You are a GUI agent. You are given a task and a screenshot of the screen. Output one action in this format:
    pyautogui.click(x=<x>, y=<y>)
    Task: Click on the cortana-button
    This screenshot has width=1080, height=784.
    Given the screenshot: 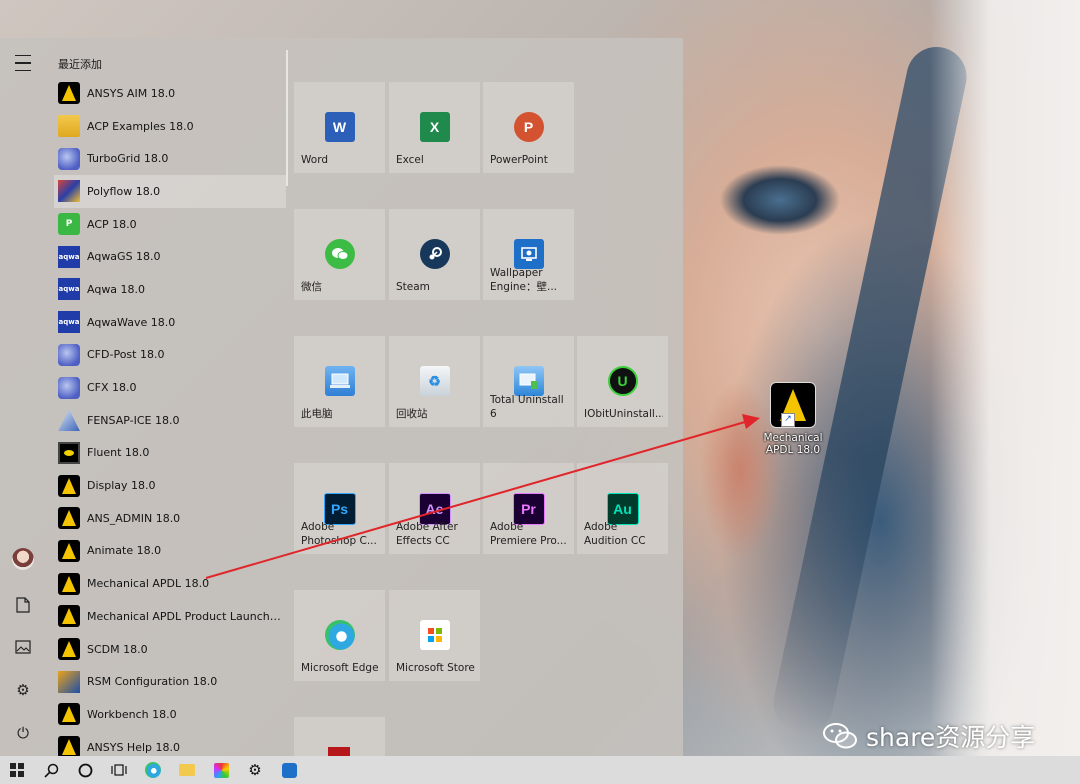 What is the action you would take?
    pyautogui.click(x=85, y=770)
    